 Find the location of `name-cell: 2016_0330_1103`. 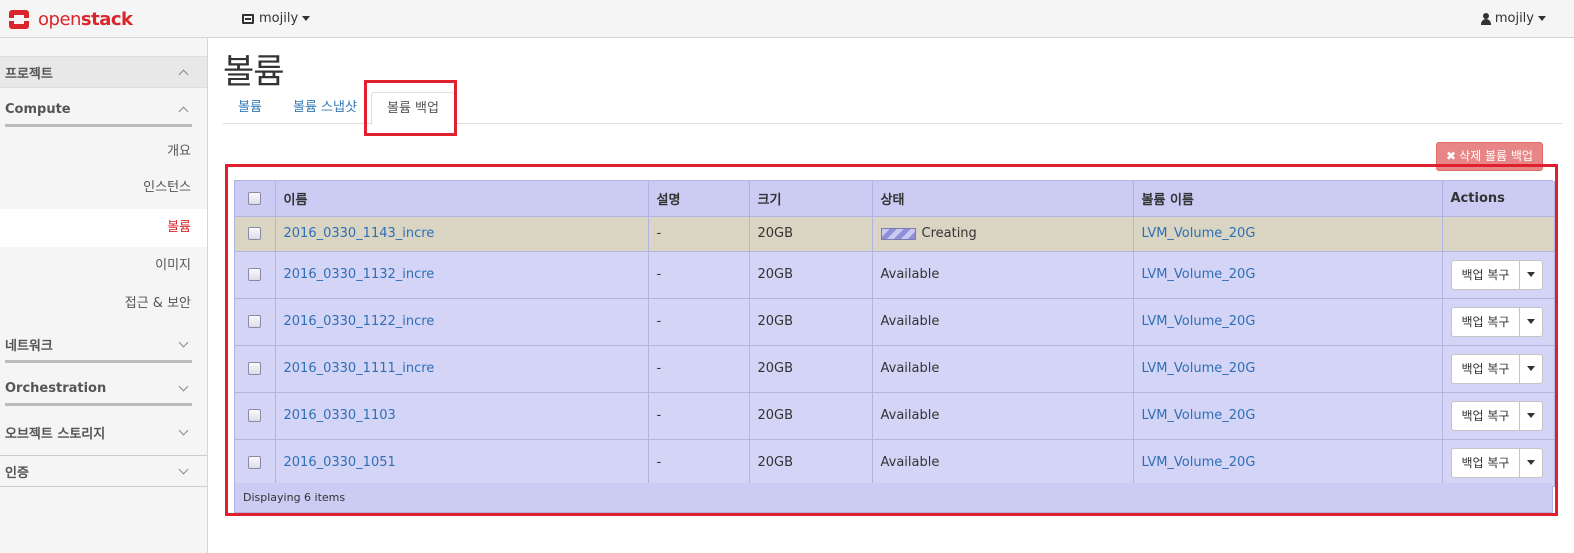

name-cell: 2016_0330_1103 is located at coordinates (462, 416).